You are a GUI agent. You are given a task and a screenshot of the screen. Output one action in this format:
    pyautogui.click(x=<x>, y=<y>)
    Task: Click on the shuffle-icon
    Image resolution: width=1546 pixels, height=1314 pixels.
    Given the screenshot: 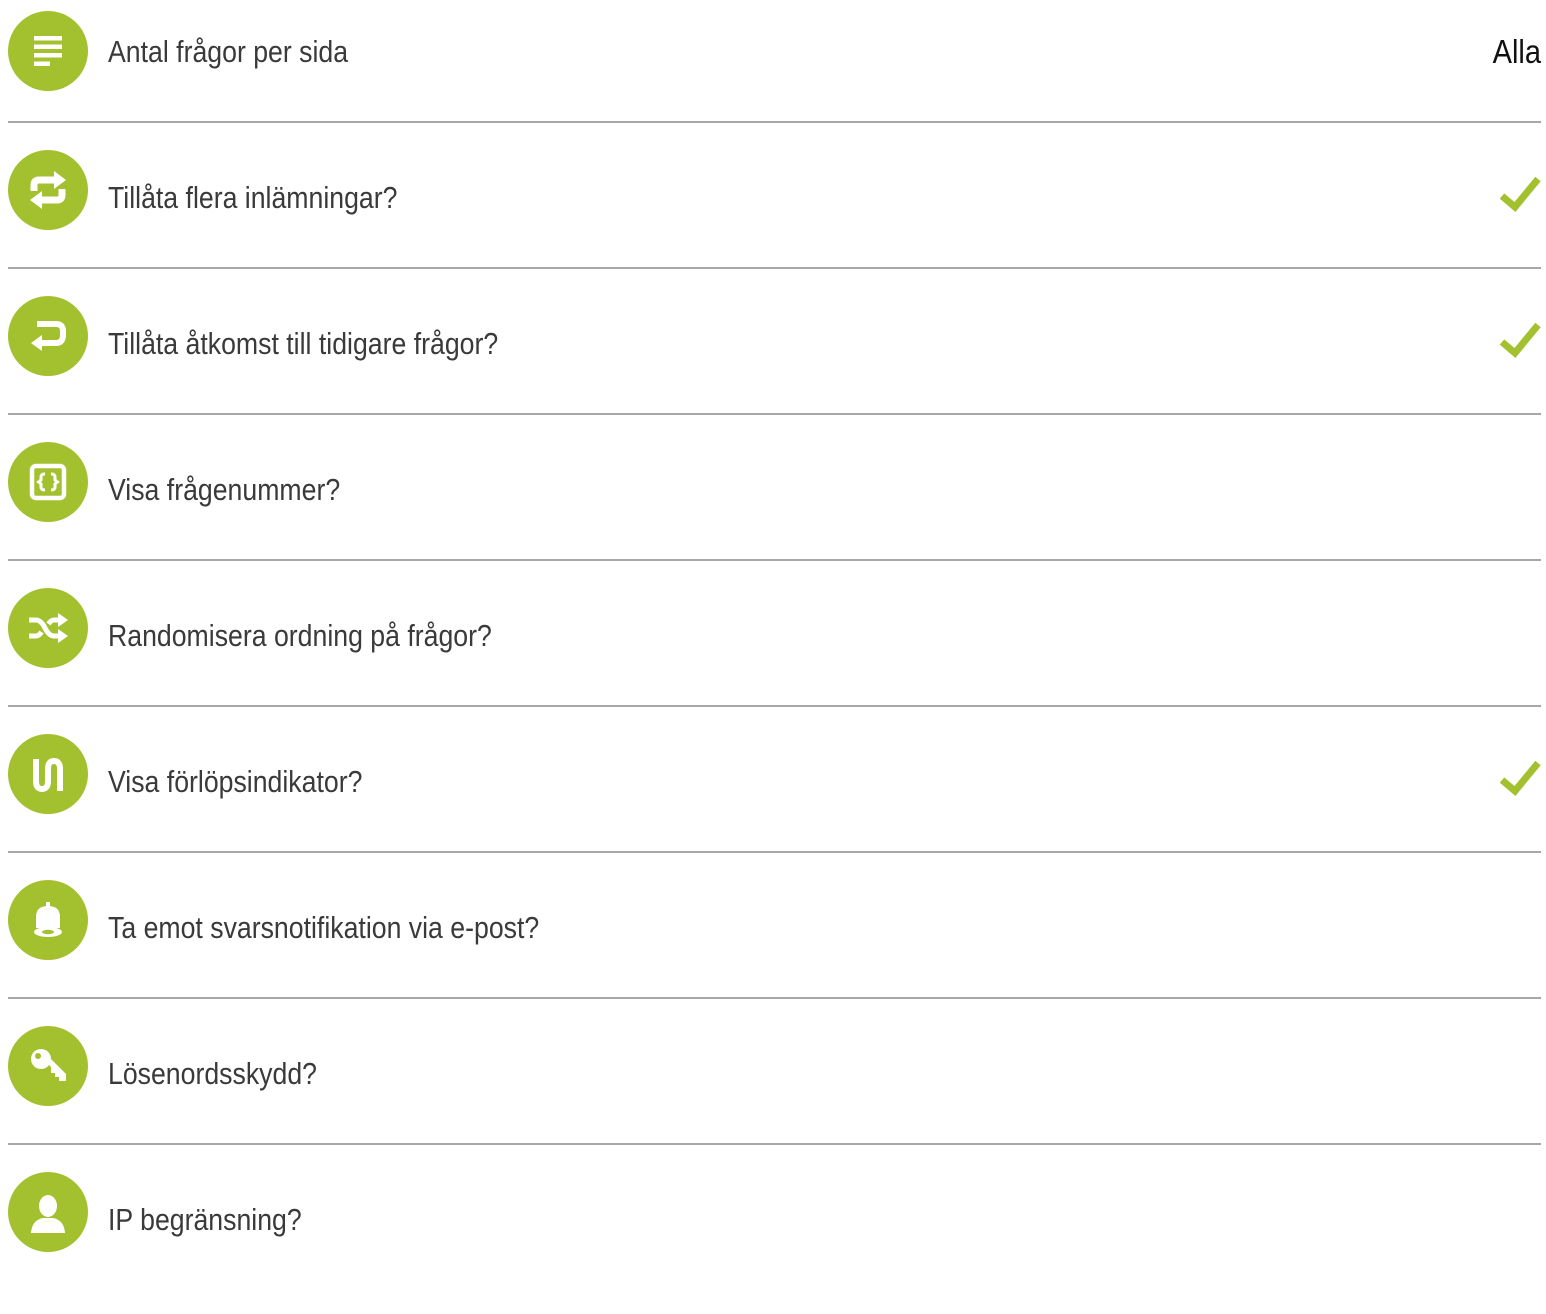 What is the action you would take?
    pyautogui.click(x=48, y=628)
    